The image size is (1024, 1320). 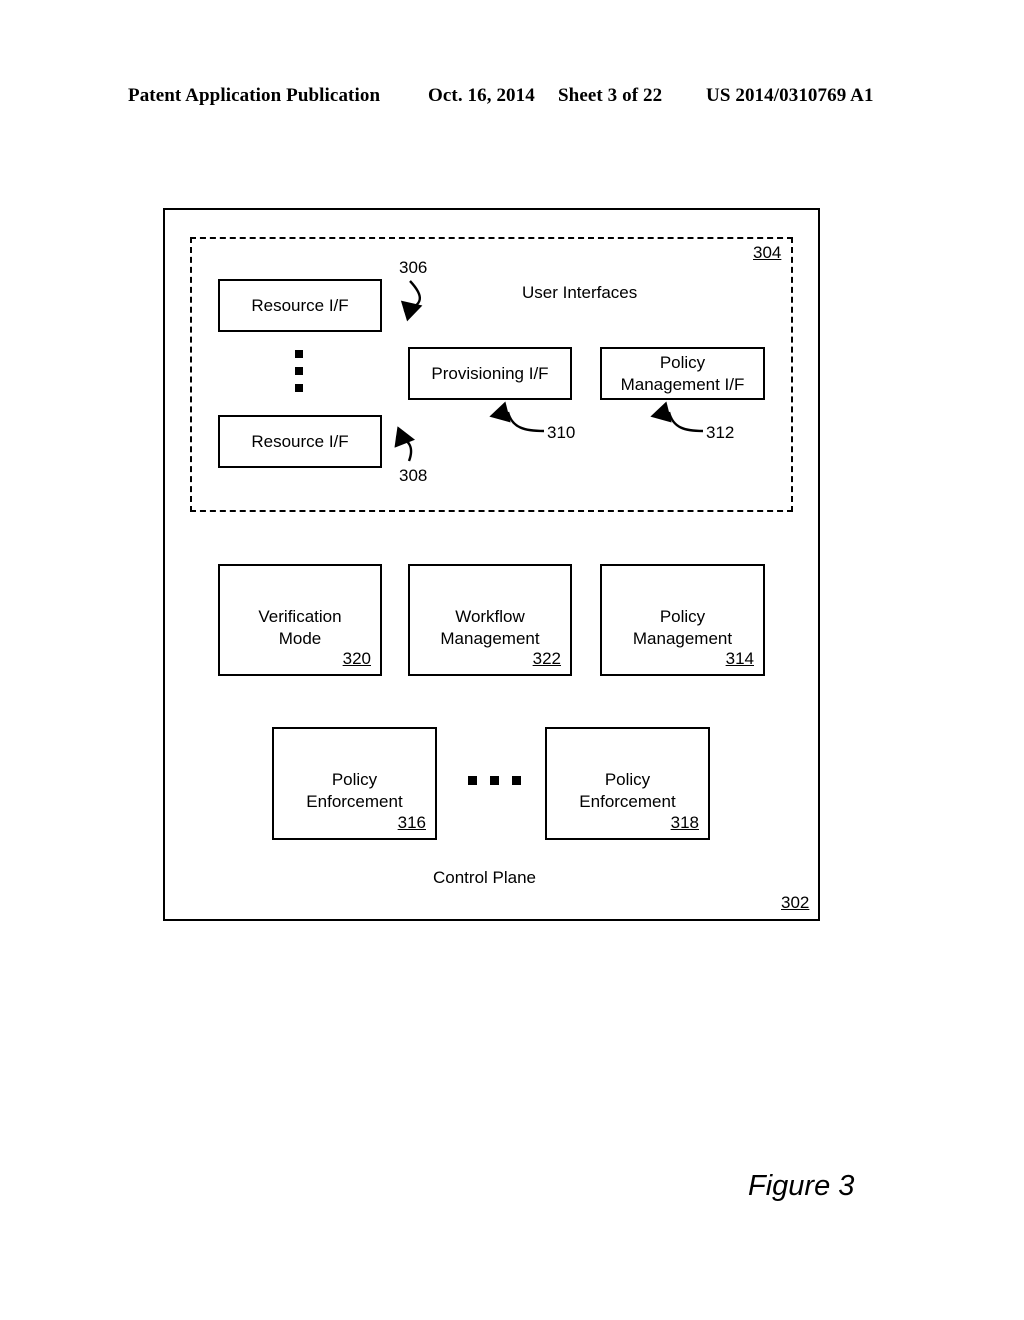 I want to click on block-verification-mode: Verification Mode 320, so click(x=300, y=620).